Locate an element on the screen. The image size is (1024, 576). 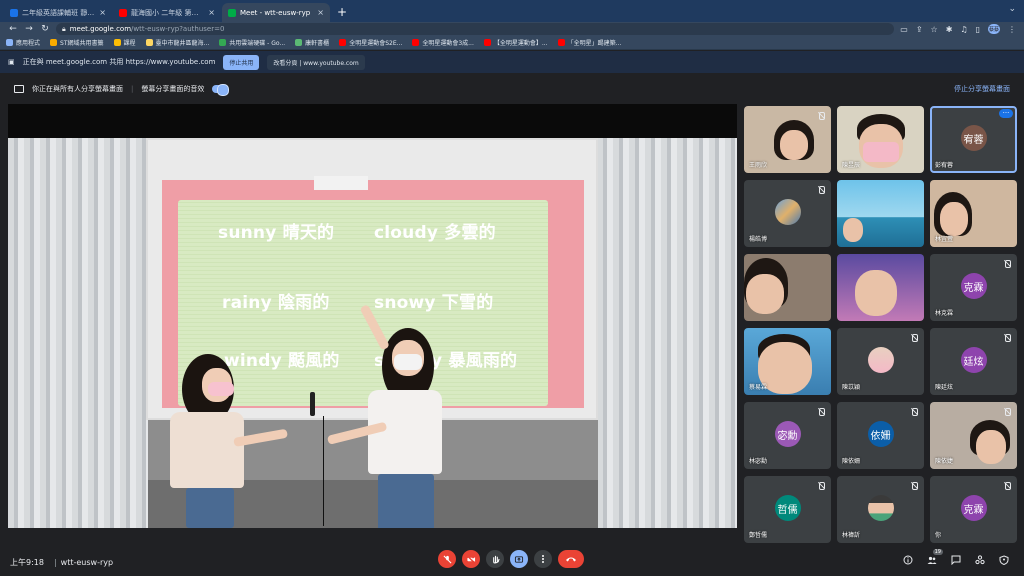
participant-tile: 陳昱辰 is located at coordinates (880, 139).